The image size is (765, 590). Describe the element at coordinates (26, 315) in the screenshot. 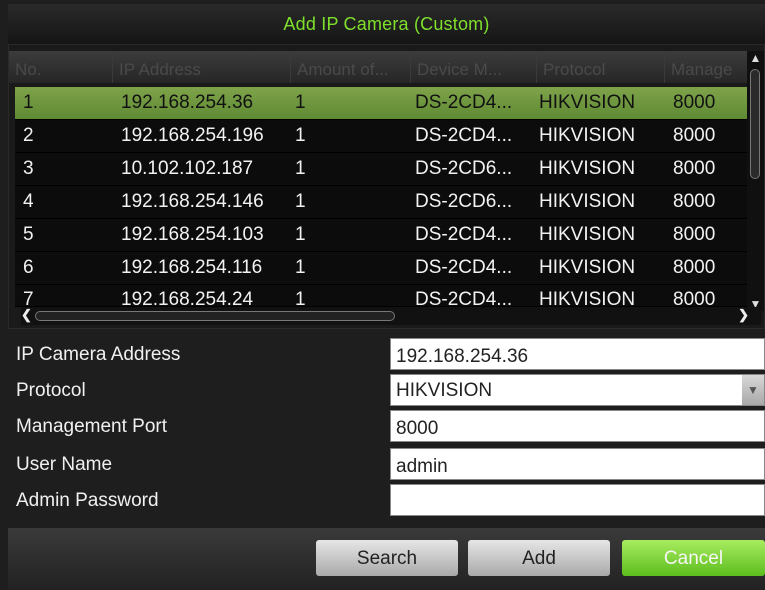

I see `chevron-left-icon: ❮` at that location.